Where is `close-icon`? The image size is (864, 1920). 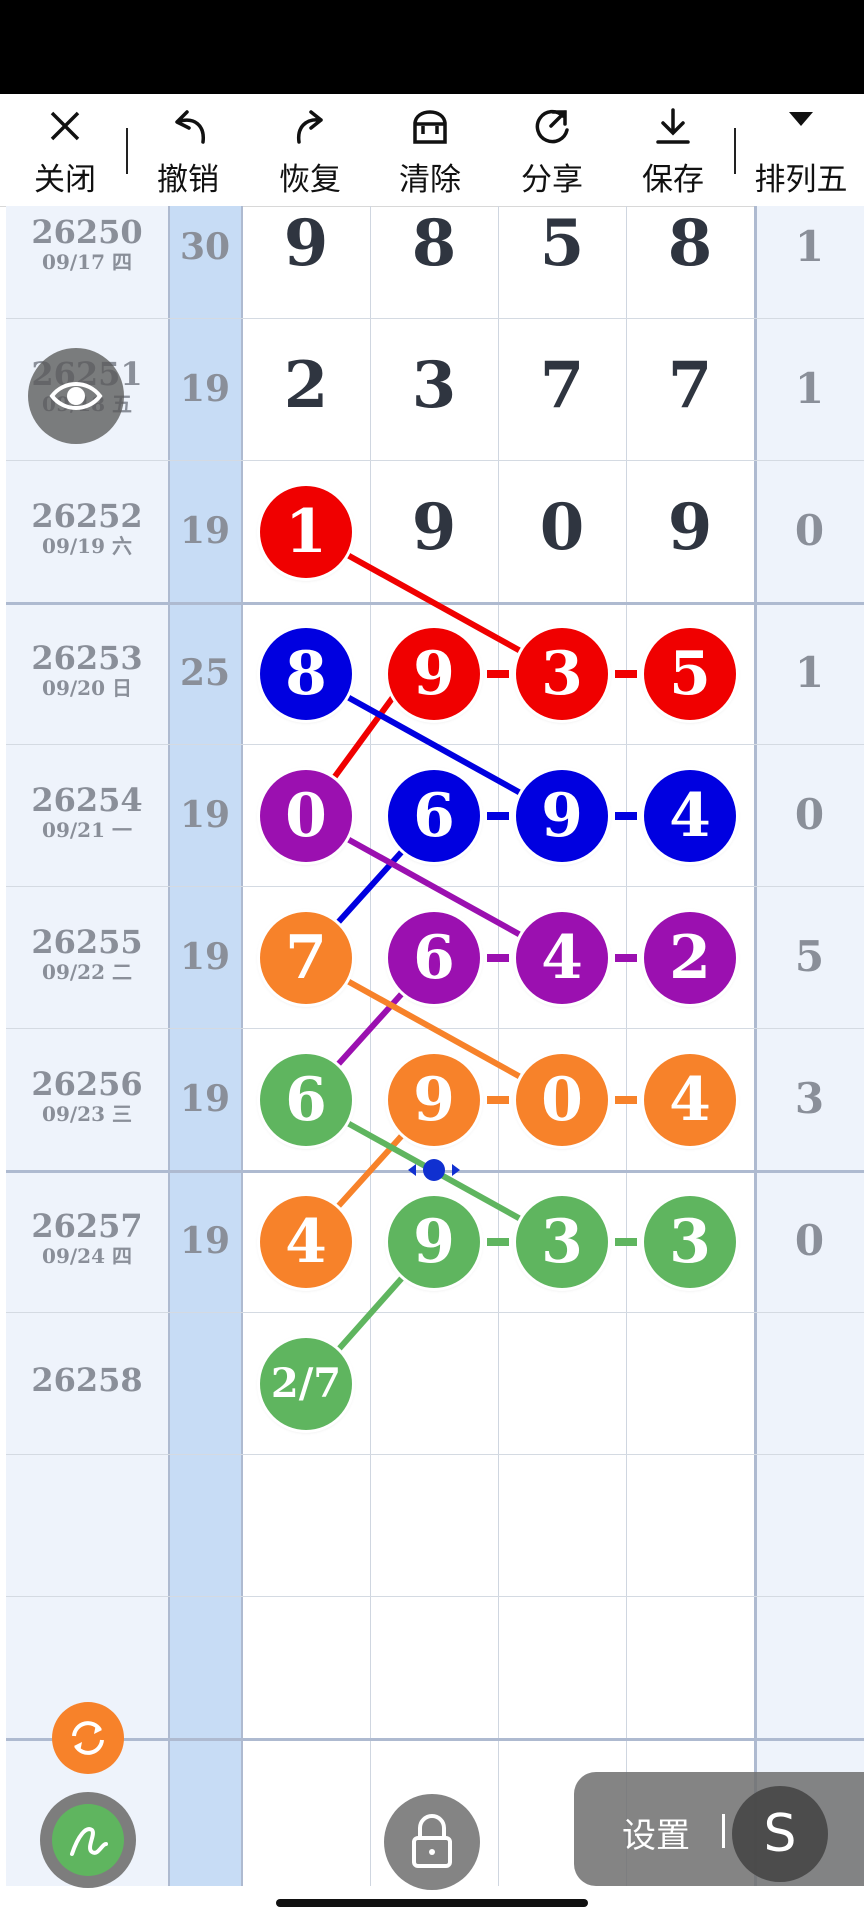 close-icon is located at coordinates (65, 126).